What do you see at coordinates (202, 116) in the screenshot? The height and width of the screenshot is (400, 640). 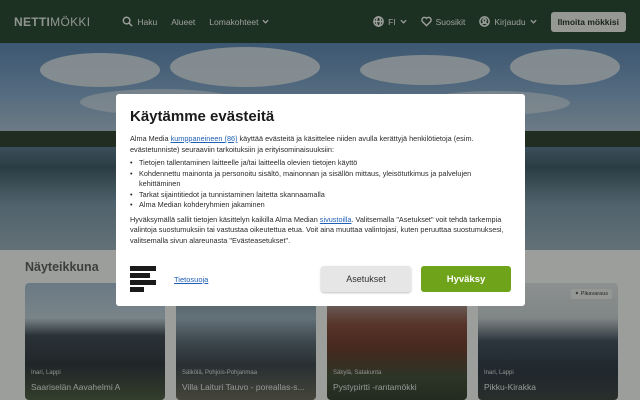 I see `dialog-title: Käytämme evästeitä` at bounding box center [202, 116].